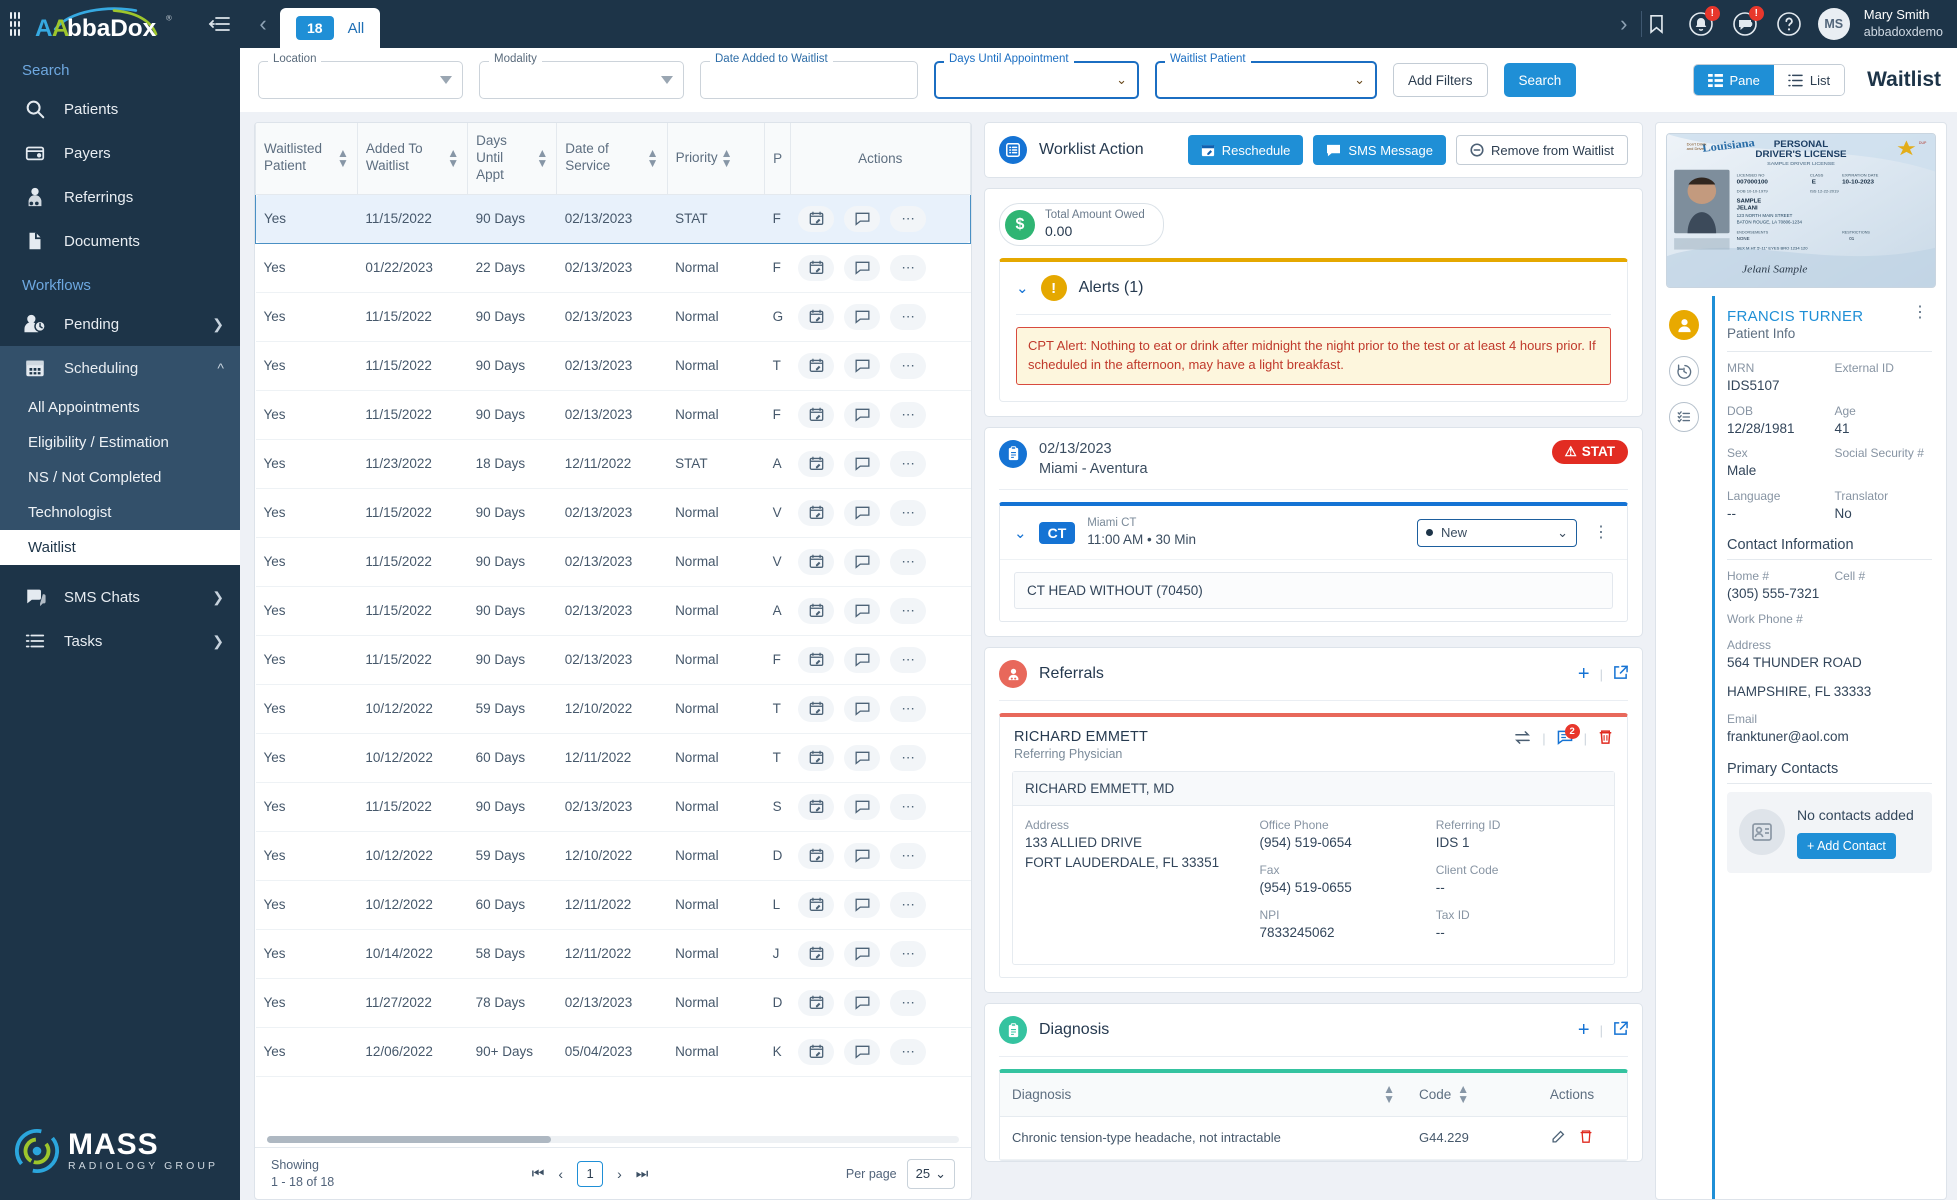 The width and height of the screenshot is (1957, 1200). Describe the element at coordinates (613, 856) in the screenshot. I see `table-row: Yes 10/12/2022 59 Days 12/10/2022 Normal D ⋯` at that location.